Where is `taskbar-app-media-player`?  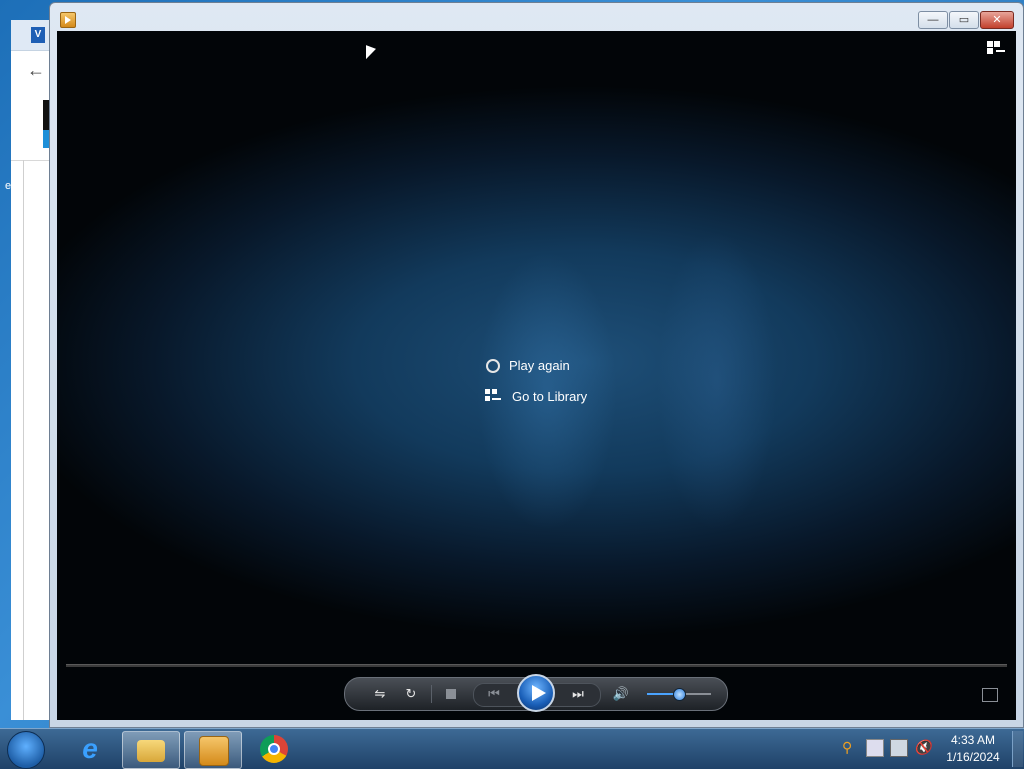 taskbar-app-media-player is located at coordinates (213, 750).